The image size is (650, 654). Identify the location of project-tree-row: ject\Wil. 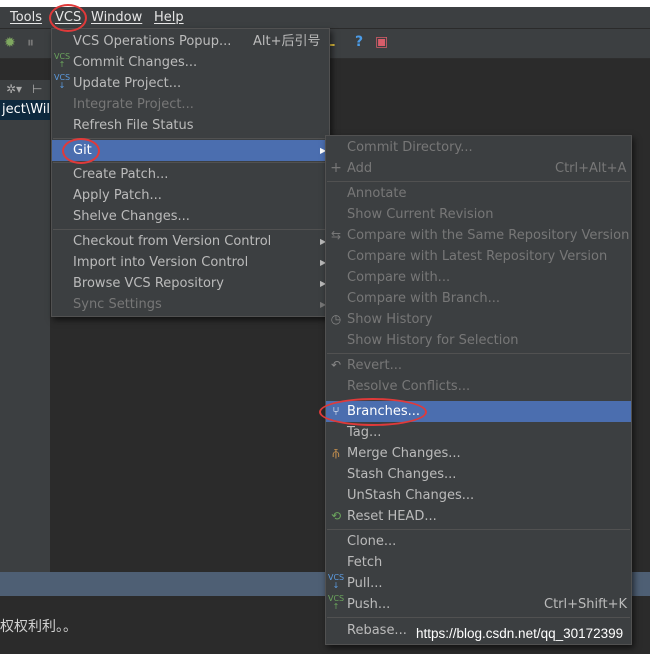
(25, 110).